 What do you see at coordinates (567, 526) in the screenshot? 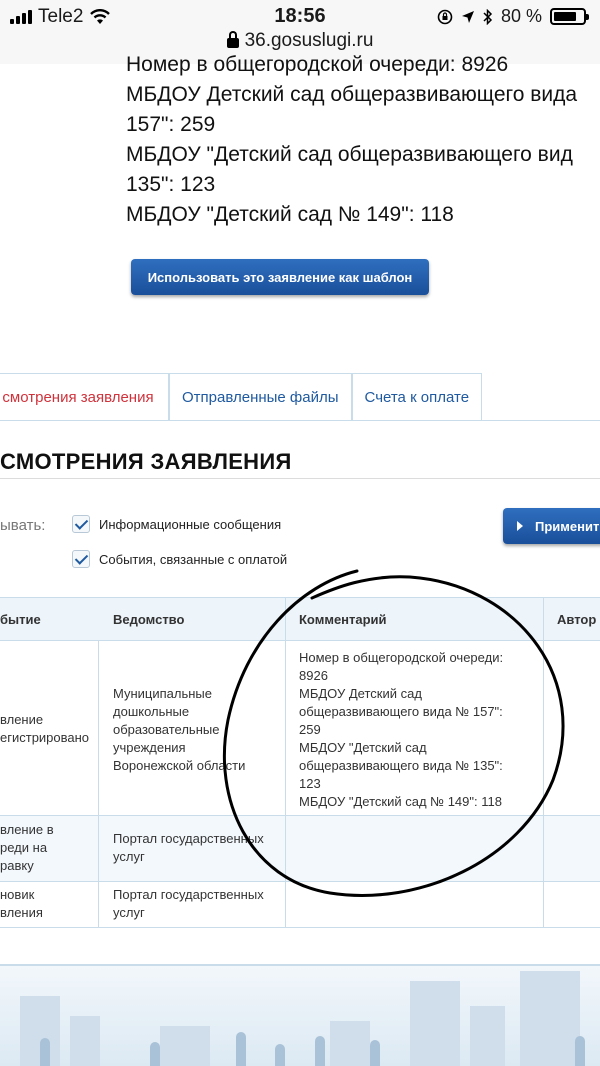
I see `apply-button-label: Применит` at bounding box center [567, 526].